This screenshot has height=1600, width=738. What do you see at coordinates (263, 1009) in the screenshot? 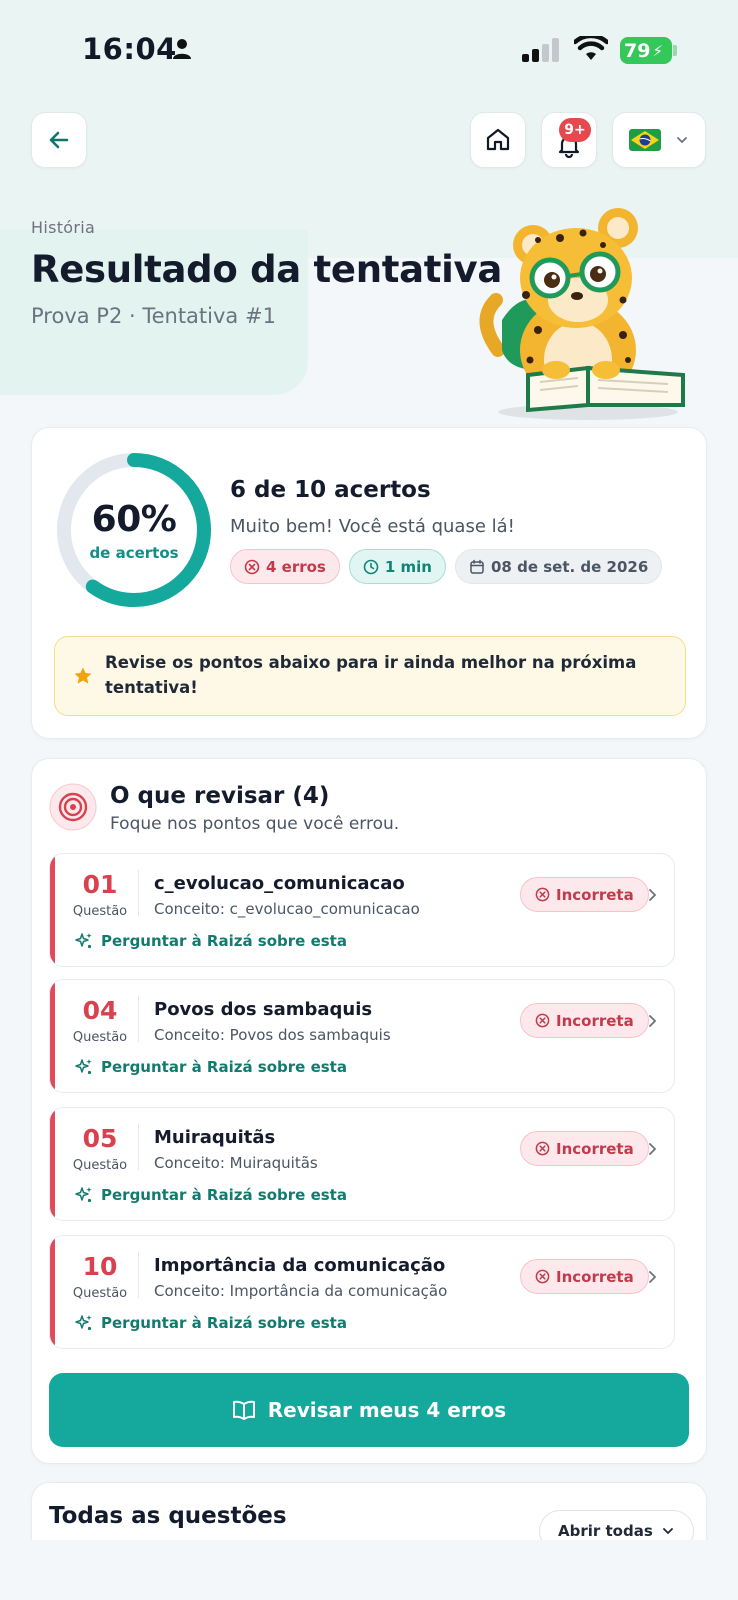
I see `question-title: Povos dos sambaquis` at bounding box center [263, 1009].